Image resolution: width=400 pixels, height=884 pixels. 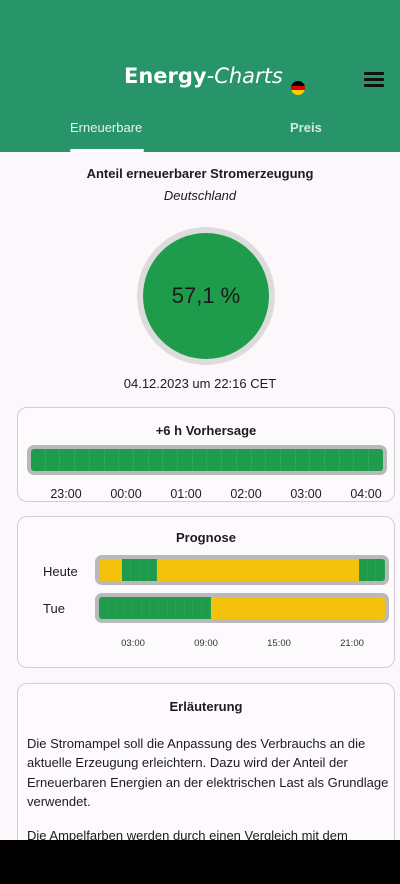 What do you see at coordinates (298, 88) in the screenshot?
I see `germany-flag-icon` at bounding box center [298, 88].